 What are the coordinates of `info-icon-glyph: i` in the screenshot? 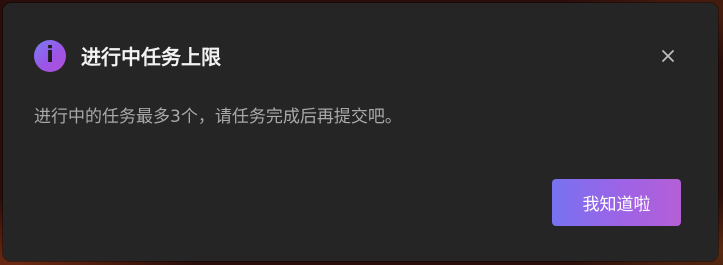 It's located at (50, 55).